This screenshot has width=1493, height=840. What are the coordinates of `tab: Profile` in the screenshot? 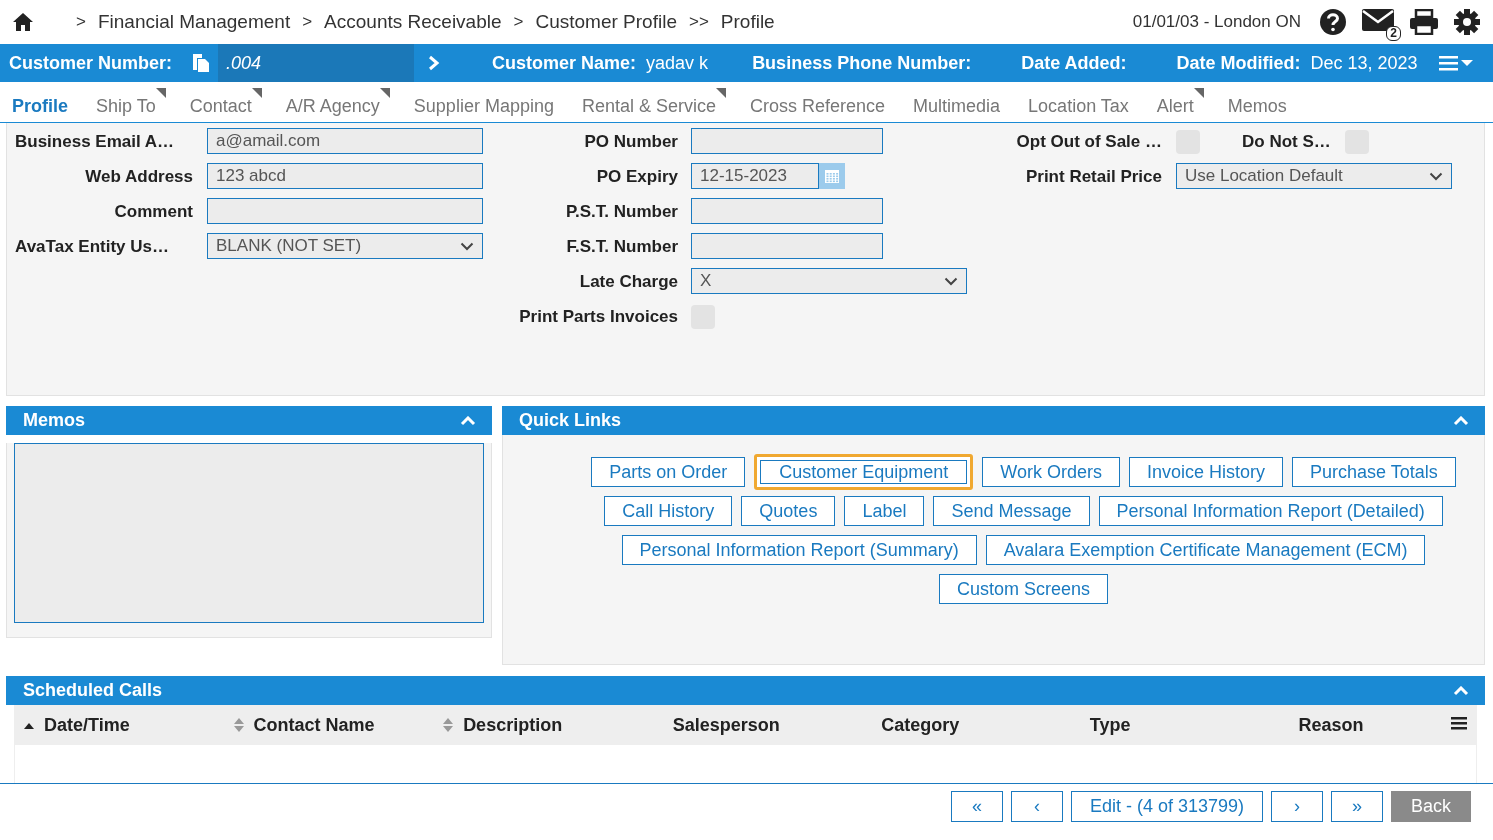 It's located at (42, 102).